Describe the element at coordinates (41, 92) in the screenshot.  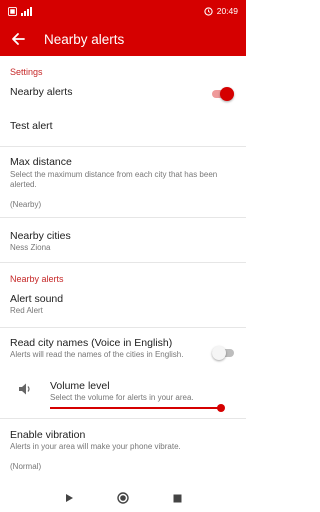
I see `pref-nearby-alerts-title: Nearby alerts` at that location.